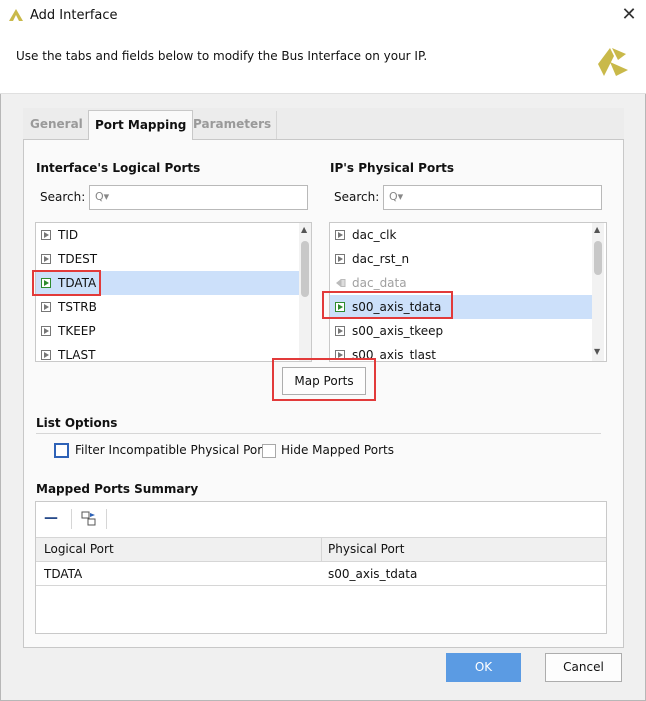 Image resolution: width=646 pixels, height=701 pixels. Describe the element at coordinates (597, 351) in the screenshot. I see `scroll-down-icon: ▼` at that location.